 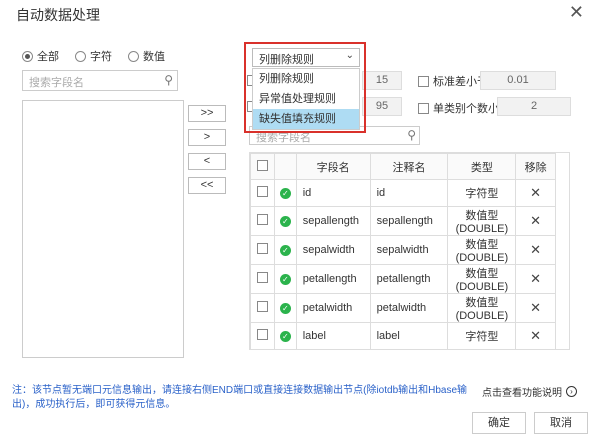 What do you see at coordinates (333, 193) in the screenshot?
I see `field-name: id` at bounding box center [333, 193].